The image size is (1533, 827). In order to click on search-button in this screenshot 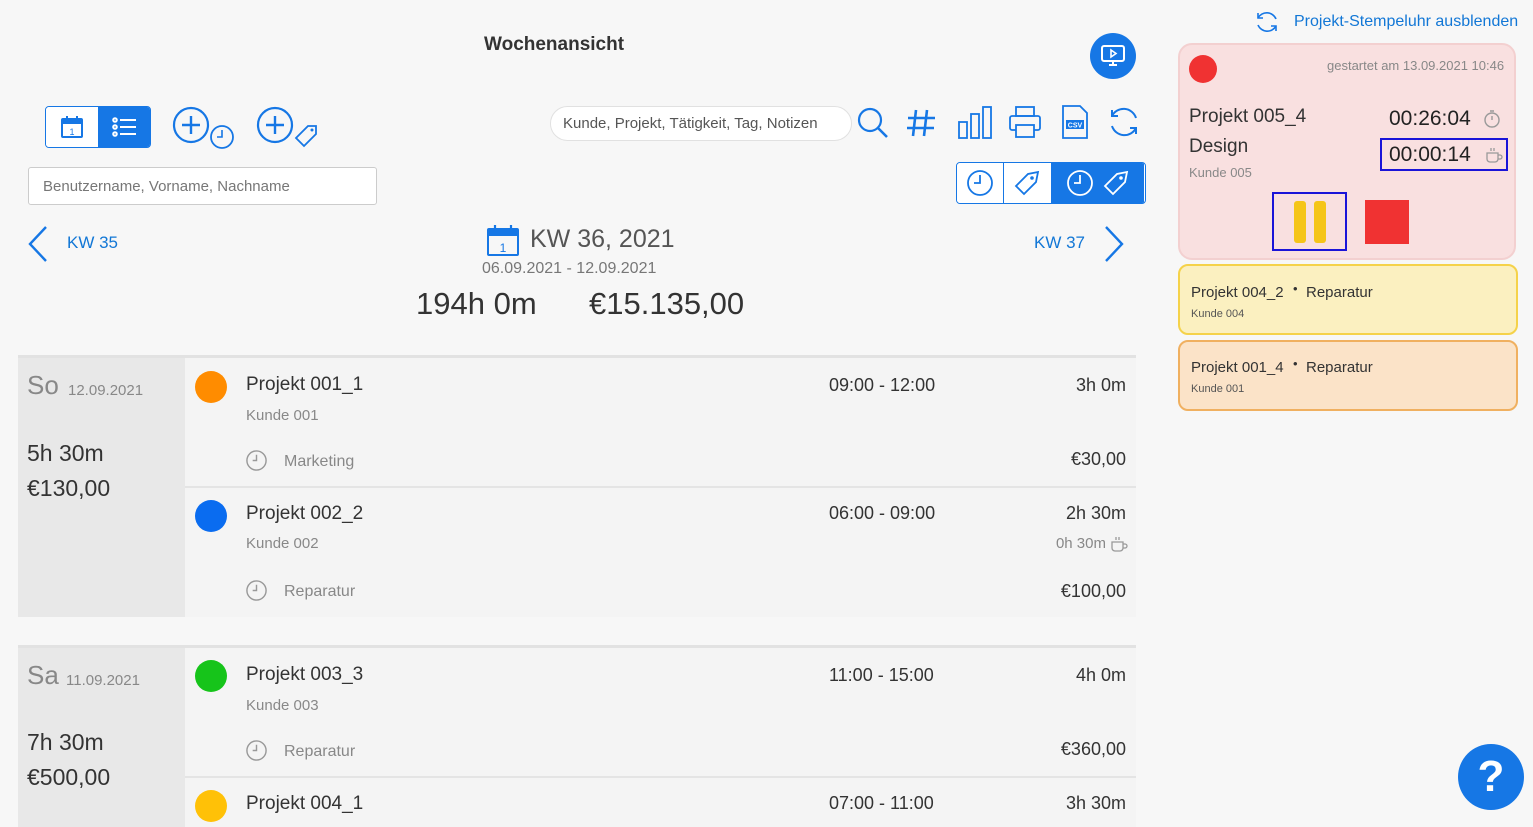, I will do `click(873, 123)`.